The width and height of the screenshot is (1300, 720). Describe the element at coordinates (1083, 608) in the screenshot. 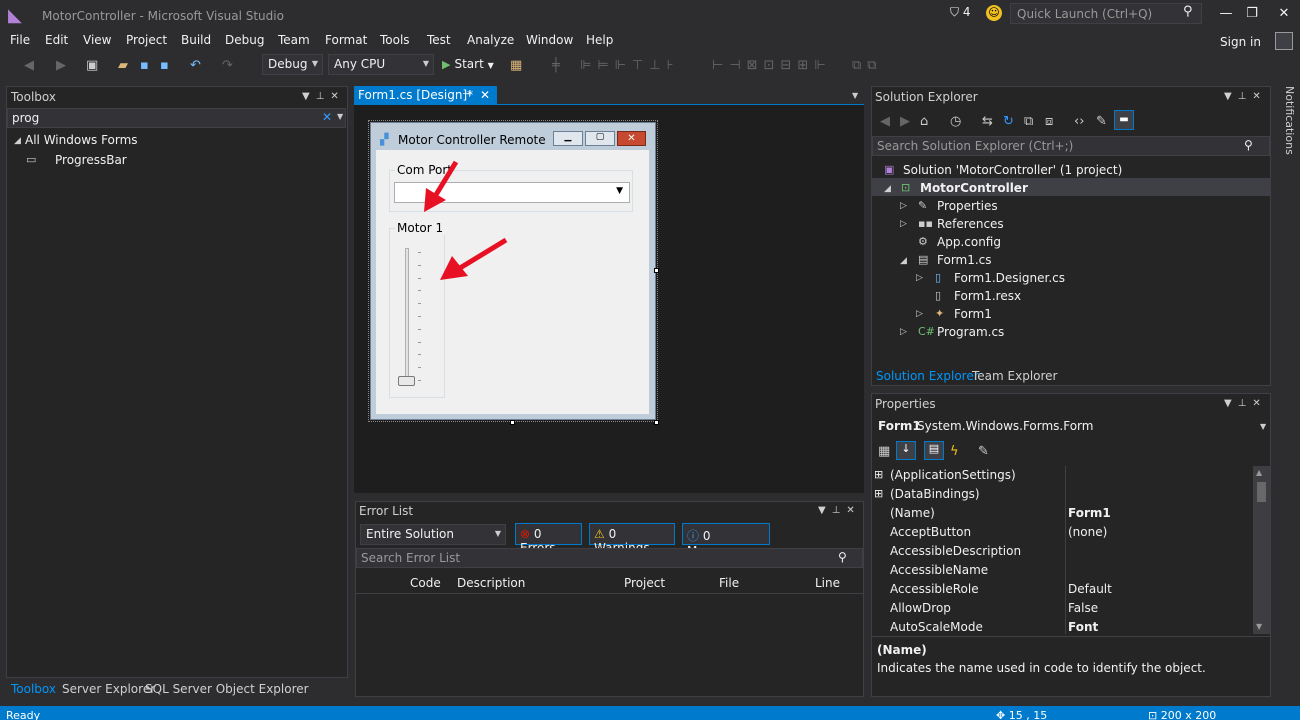

I see `prop-value-allow-drop: False` at that location.